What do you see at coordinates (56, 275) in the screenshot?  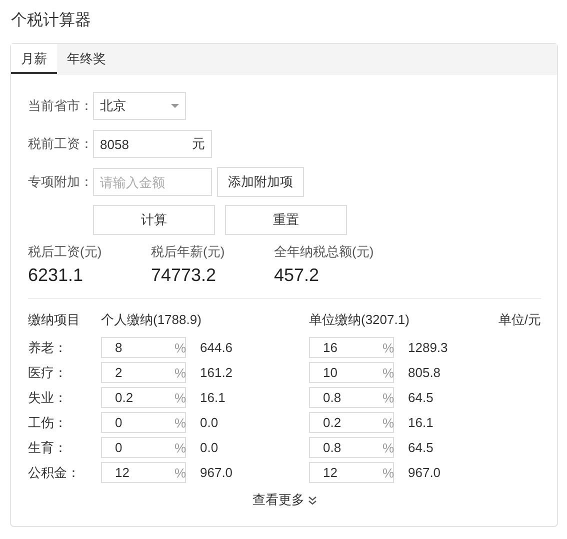 I see `result-value: 6231.1` at bounding box center [56, 275].